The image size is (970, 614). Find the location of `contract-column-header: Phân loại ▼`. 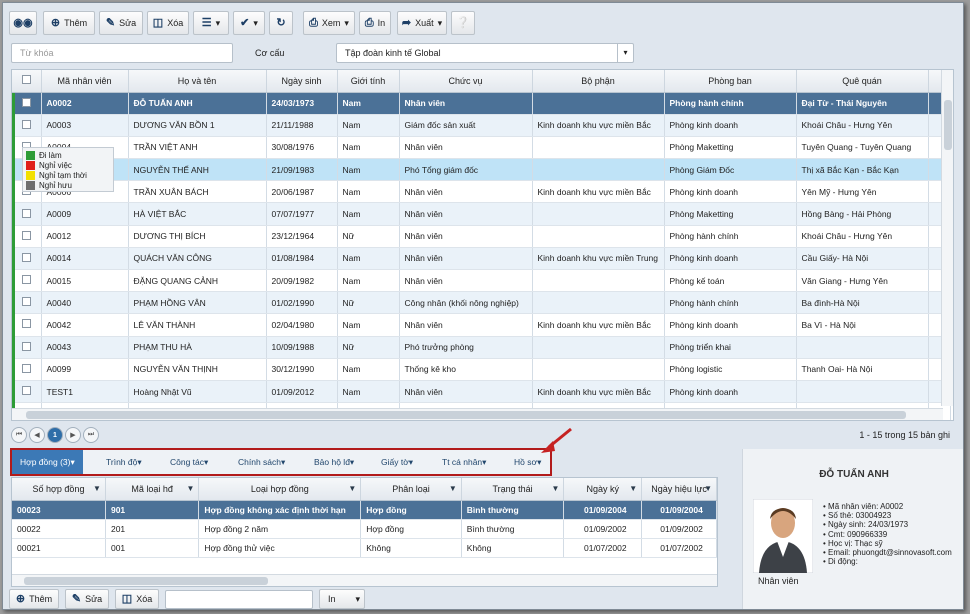

contract-column-header: Phân loại ▼ is located at coordinates (411, 489).